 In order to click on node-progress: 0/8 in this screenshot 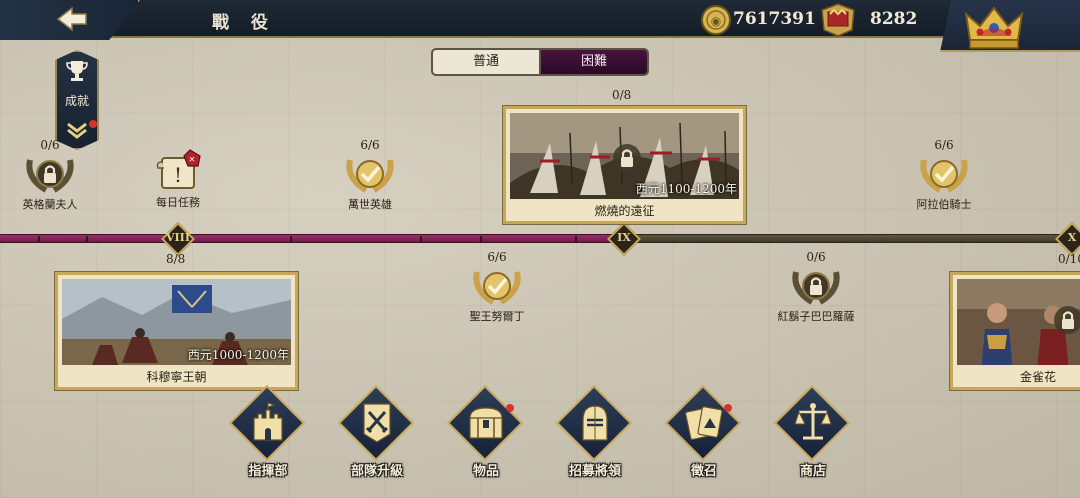, I will do `click(622, 95)`.